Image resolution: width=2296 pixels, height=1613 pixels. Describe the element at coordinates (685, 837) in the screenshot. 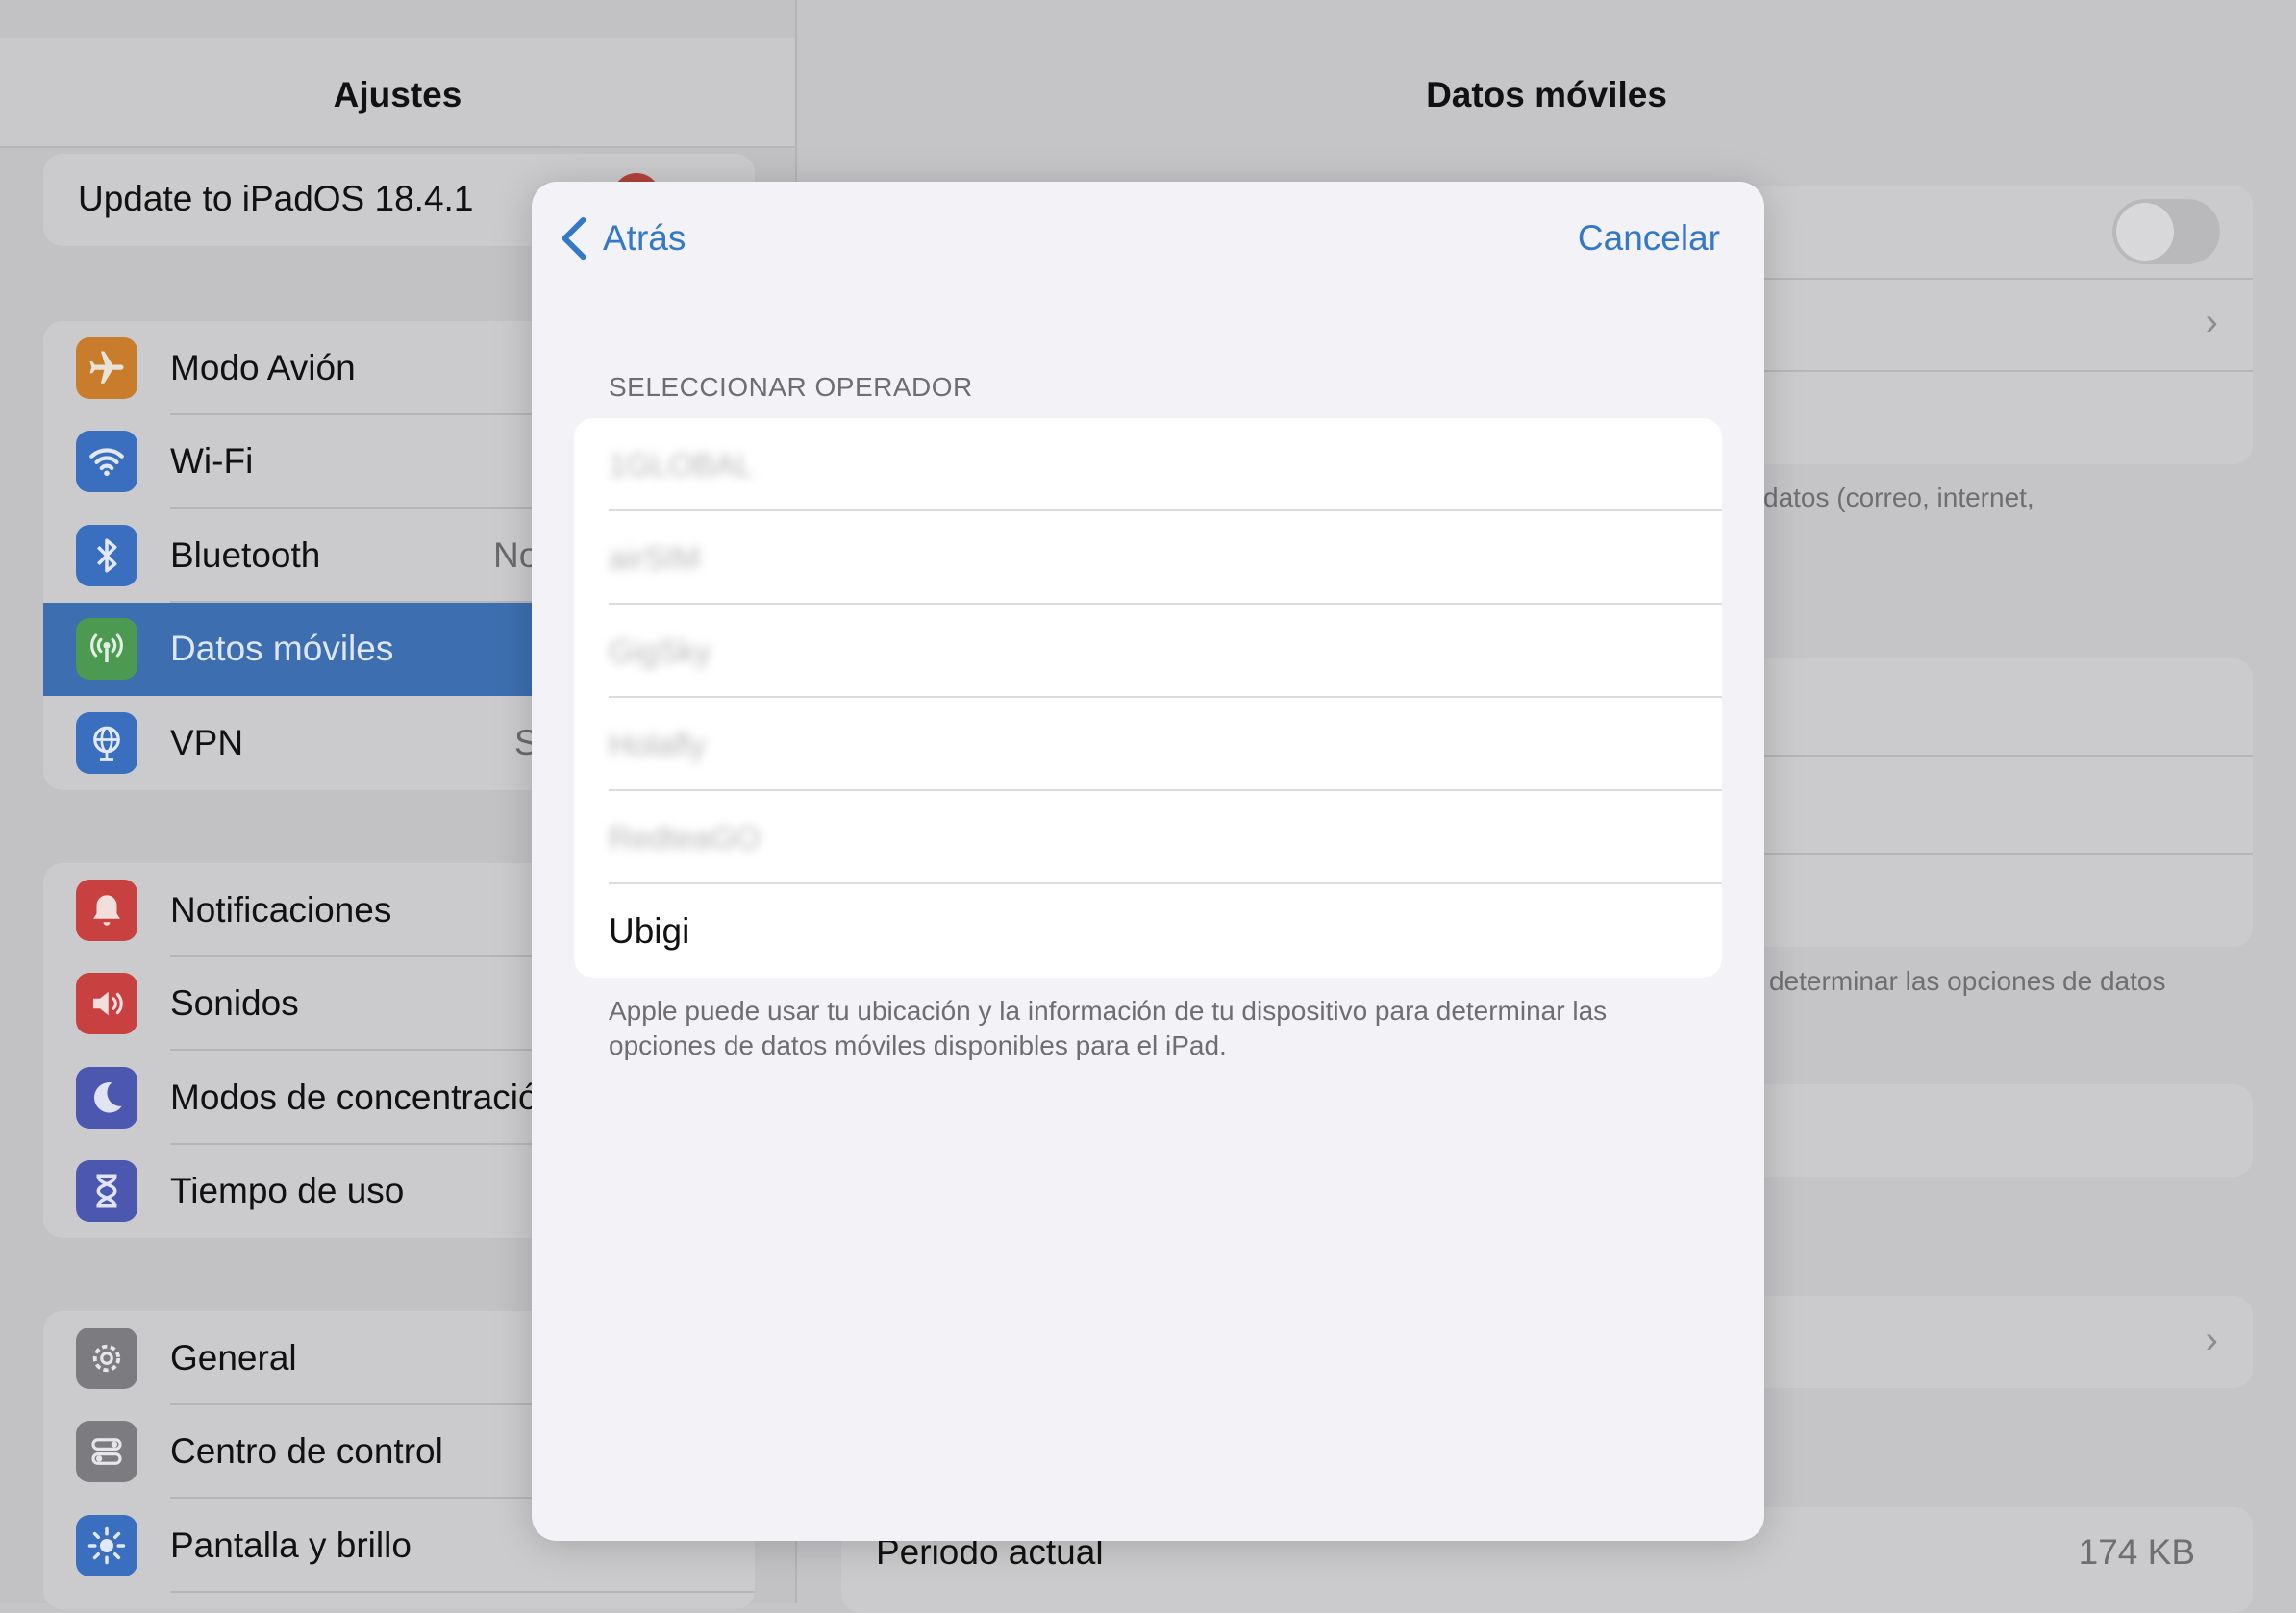

I see `carrier-name: RedteaGO` at that location.